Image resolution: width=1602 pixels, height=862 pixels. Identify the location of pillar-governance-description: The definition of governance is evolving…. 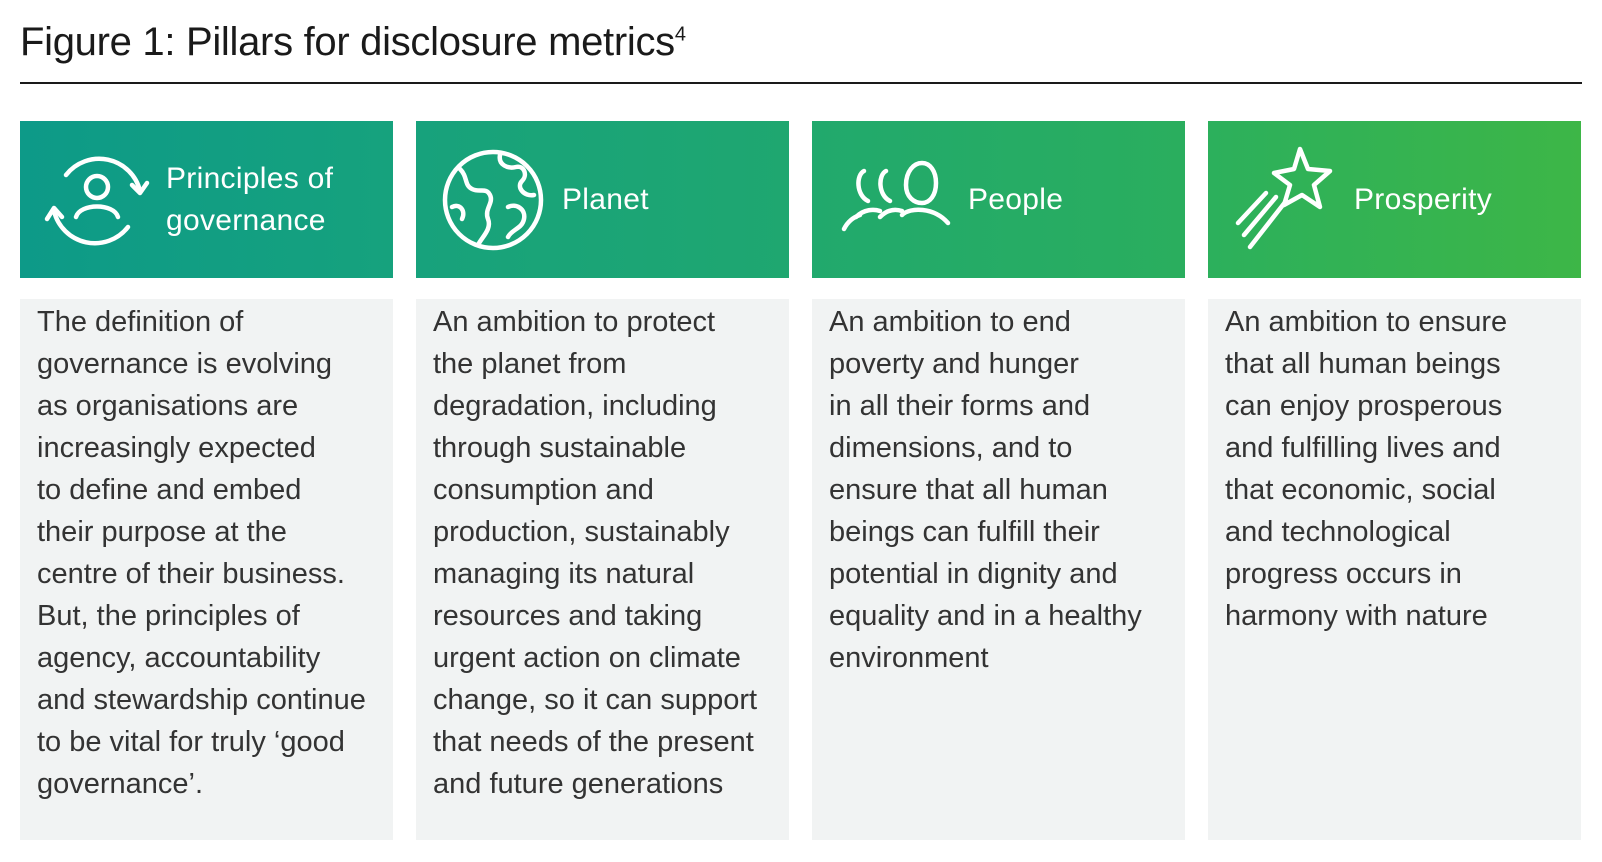
(206, 569).